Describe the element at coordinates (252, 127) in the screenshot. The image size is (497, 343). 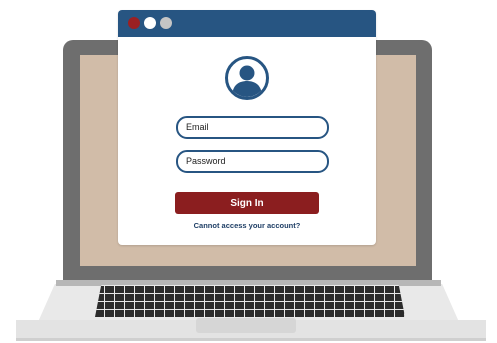
I see `email-input` at that location.